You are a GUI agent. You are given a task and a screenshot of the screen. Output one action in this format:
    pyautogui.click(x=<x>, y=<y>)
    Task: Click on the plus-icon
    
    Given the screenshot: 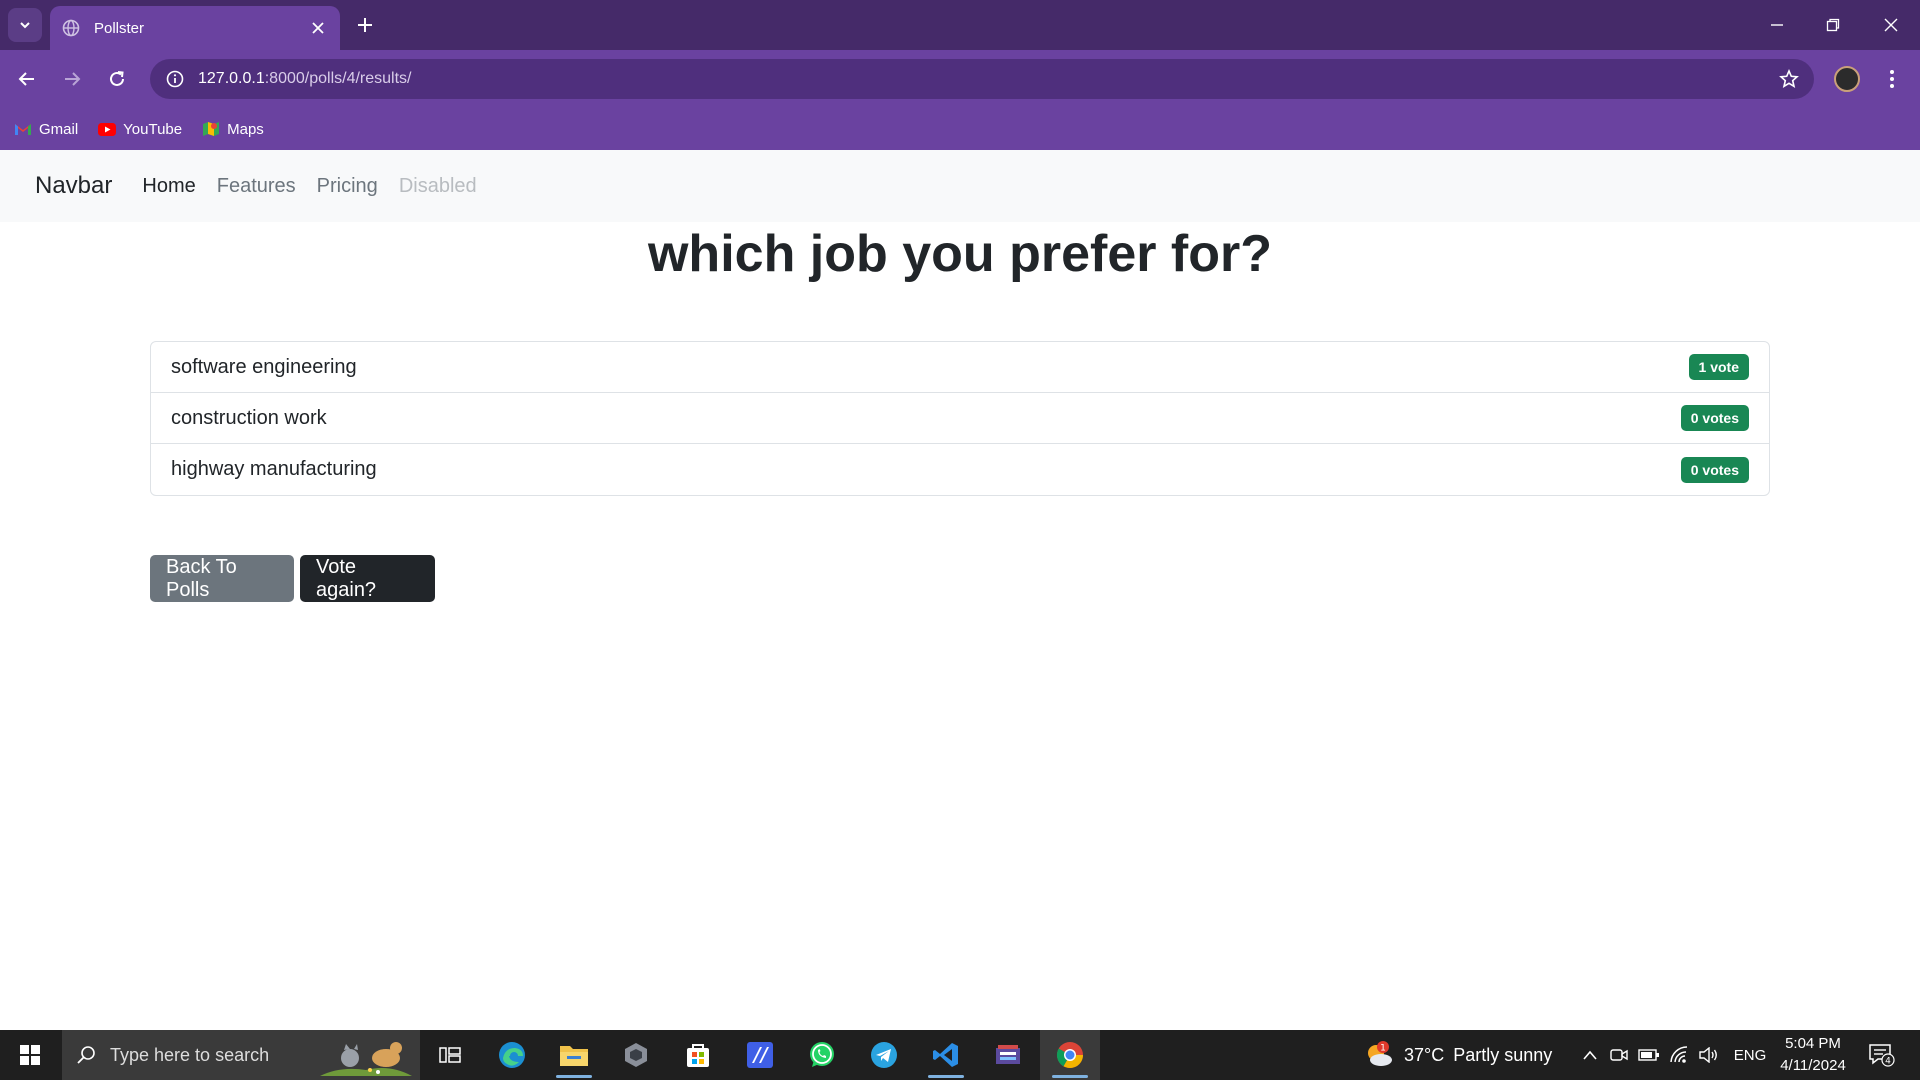 What is the action you would take?
    pyautogui.click(x=365, y=25)
    